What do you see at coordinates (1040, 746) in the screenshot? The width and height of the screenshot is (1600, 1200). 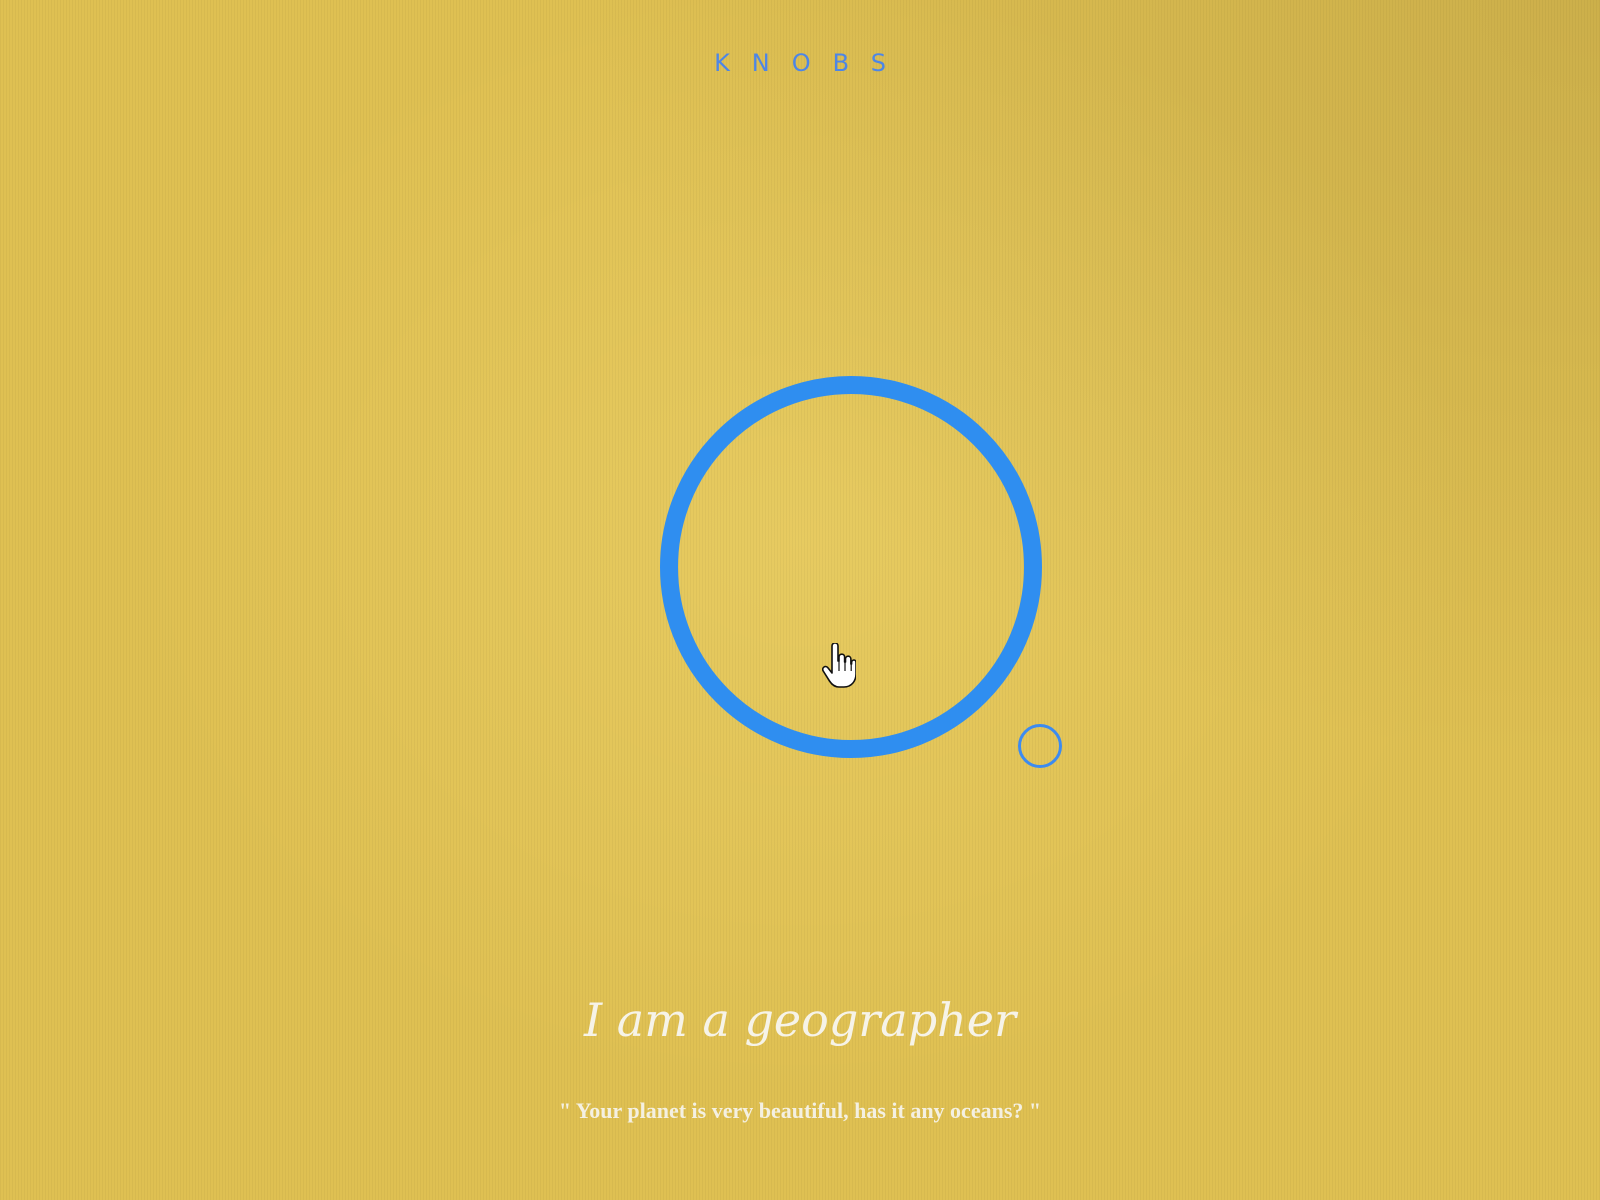 I see `knob-handle` at bounding box center [1040, 746].